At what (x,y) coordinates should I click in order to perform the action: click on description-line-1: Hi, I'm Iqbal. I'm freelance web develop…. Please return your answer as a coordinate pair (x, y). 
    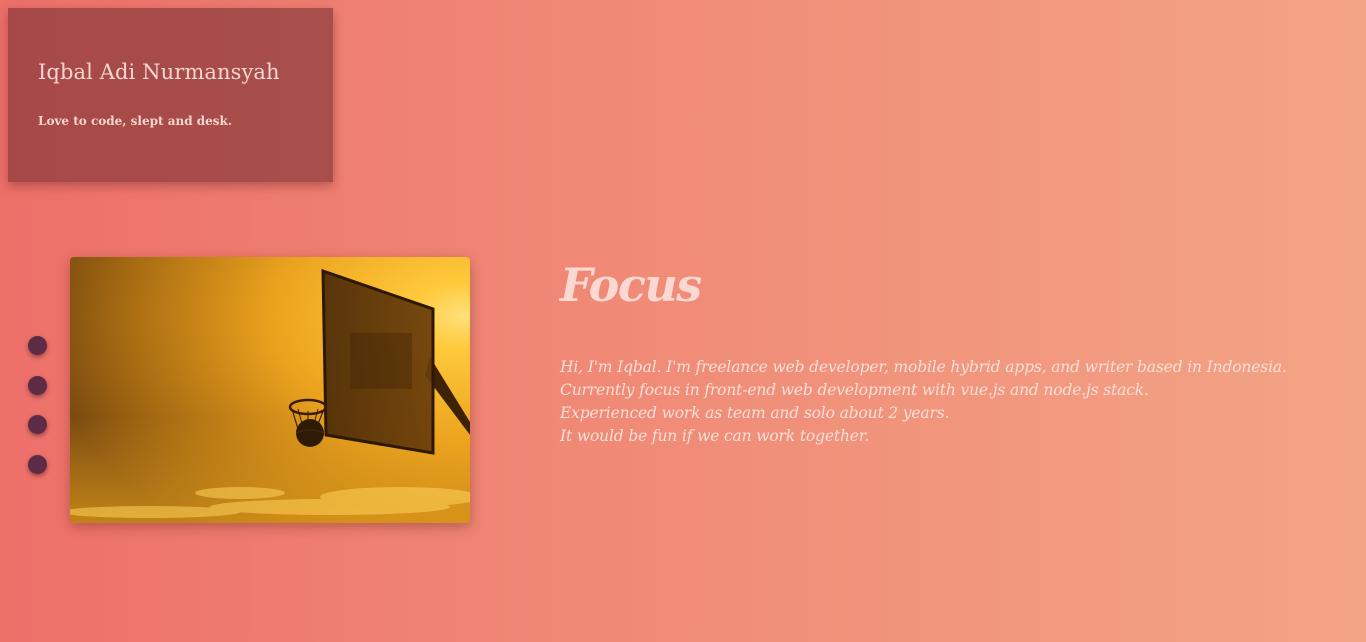
    Looking at the image, I should click on (923, 367).